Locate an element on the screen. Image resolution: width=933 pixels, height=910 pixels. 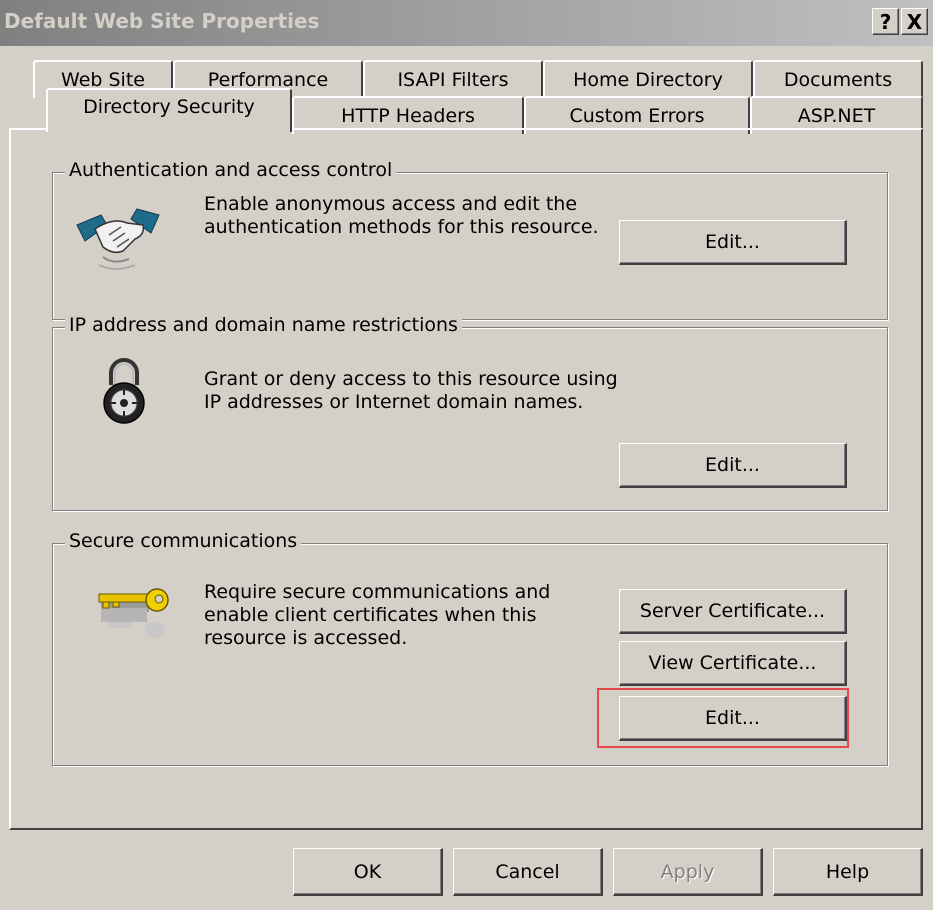
tab-isapi-filters: ISAPI Filters is located at coordinates (453, 79).